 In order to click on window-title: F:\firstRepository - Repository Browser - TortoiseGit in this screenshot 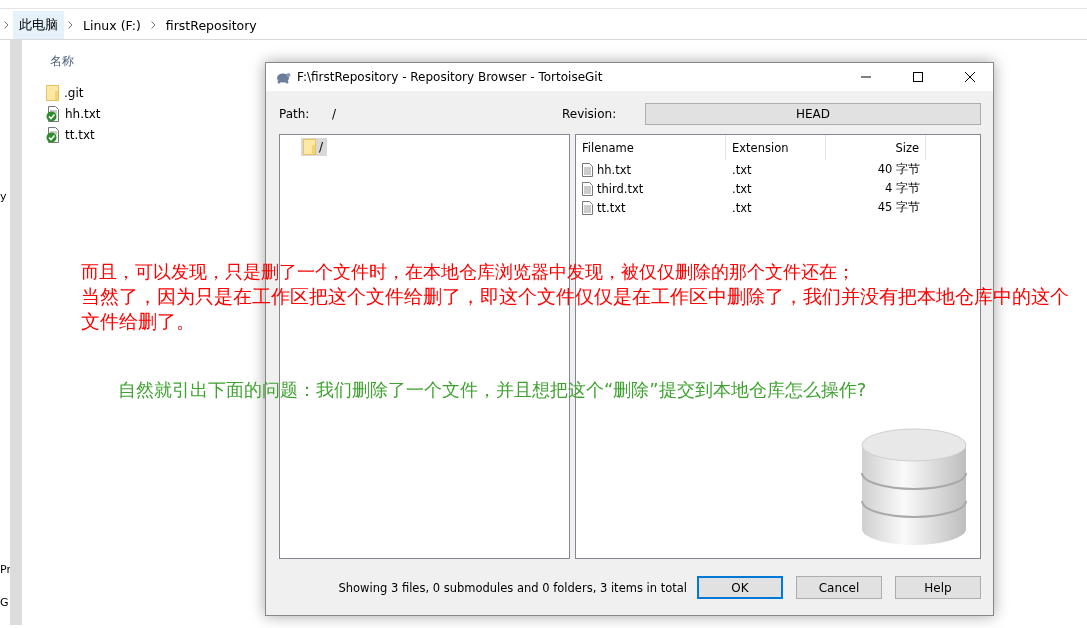, I will do `click(450, 77)`.